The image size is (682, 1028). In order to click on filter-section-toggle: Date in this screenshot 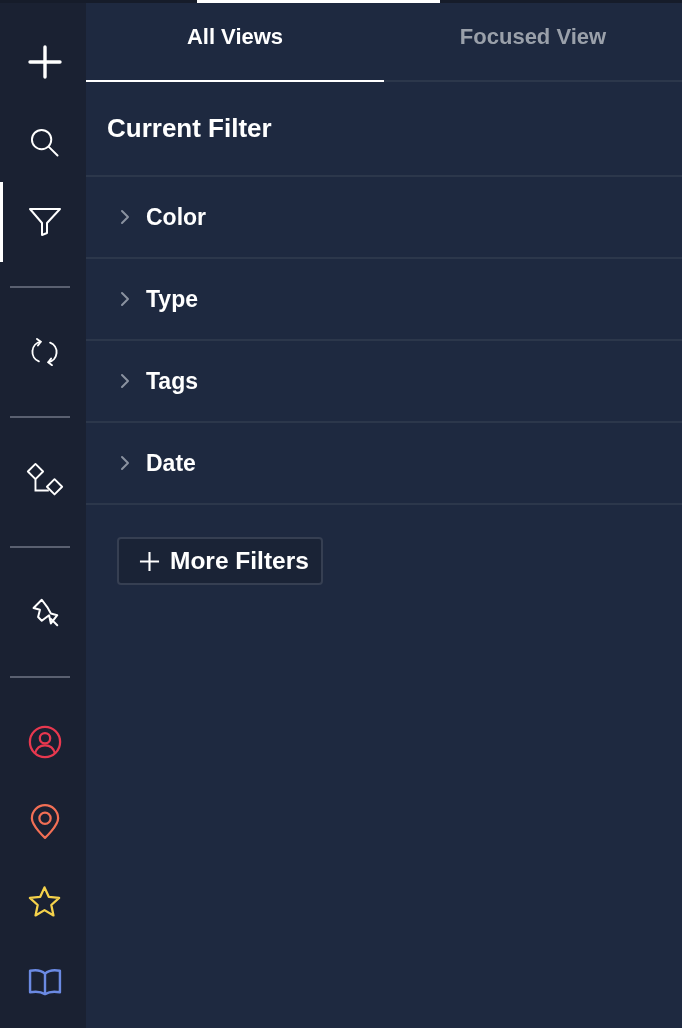, I will do `click(158, 463)`.